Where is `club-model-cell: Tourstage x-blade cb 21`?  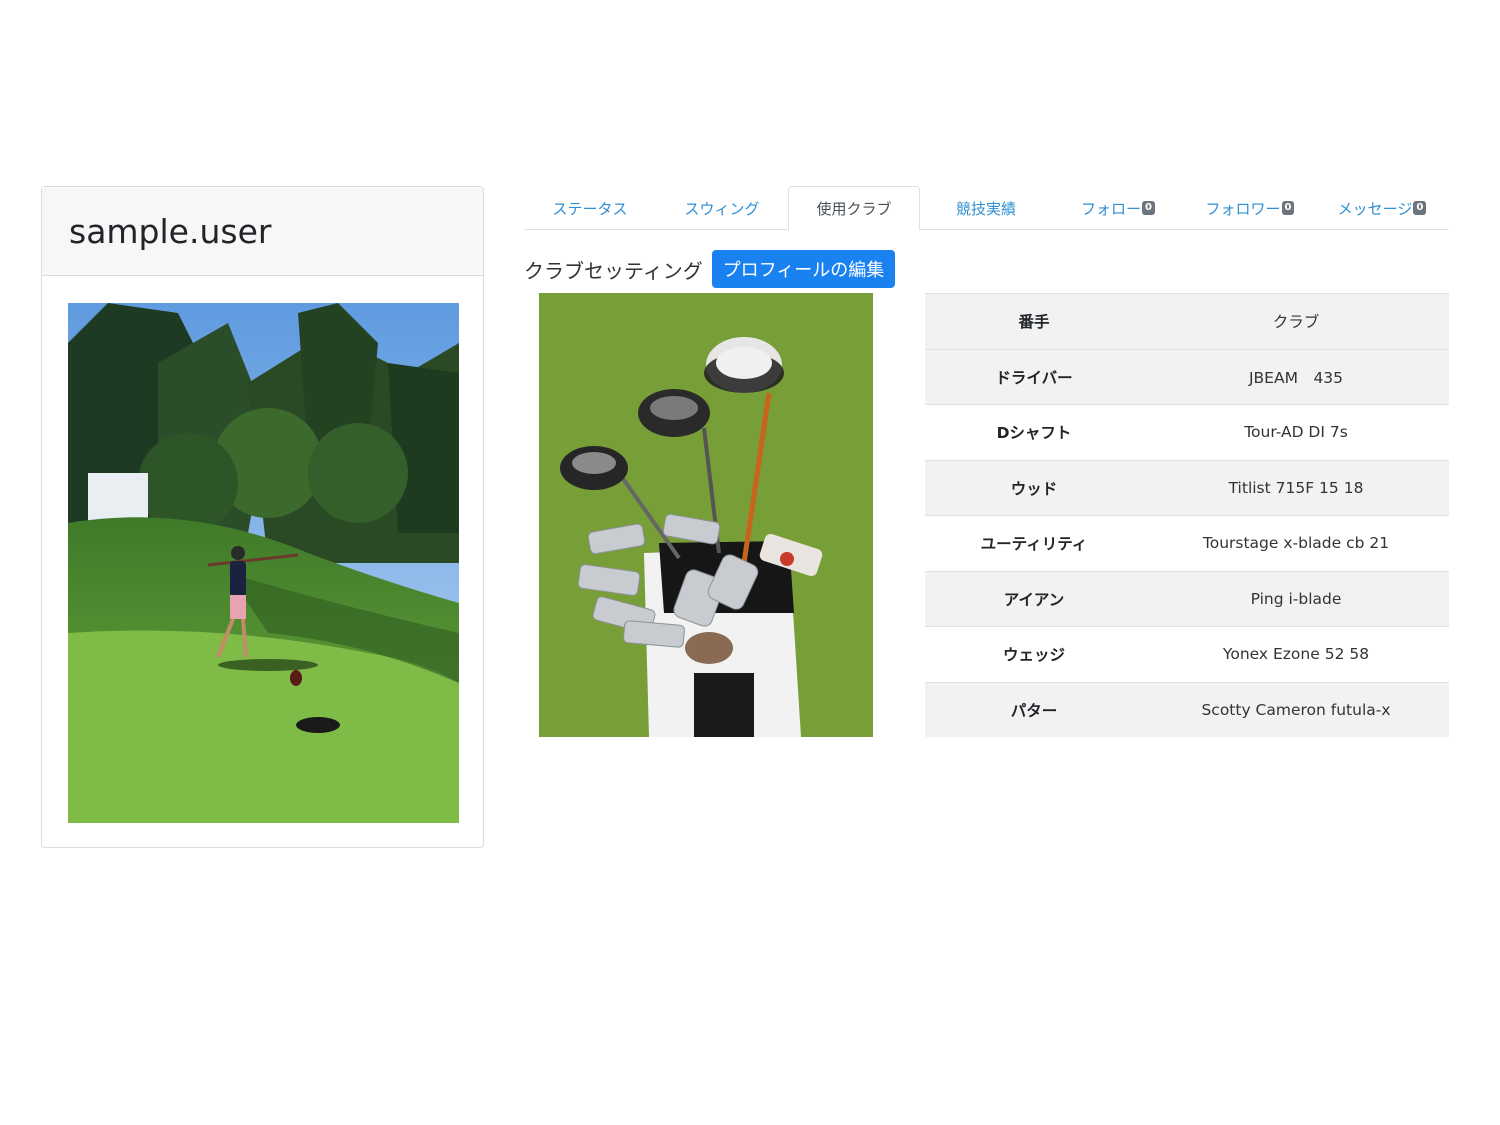
club-model-cell: Tourstage x-blade cb 21 is located at coordinates (1296, 543).